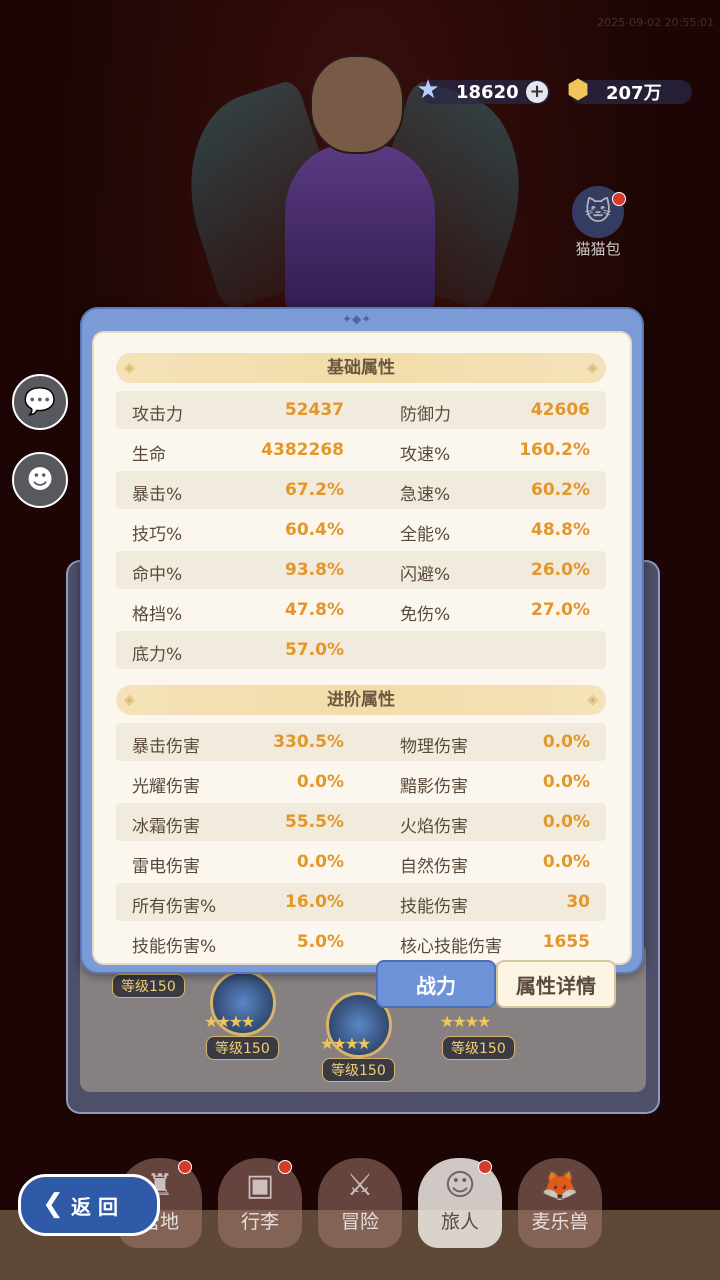 Image resolution: width=720 pixels, height=1280 pixels. I want to click on stat-row: 底力% 57.0%, so click(361, 650).